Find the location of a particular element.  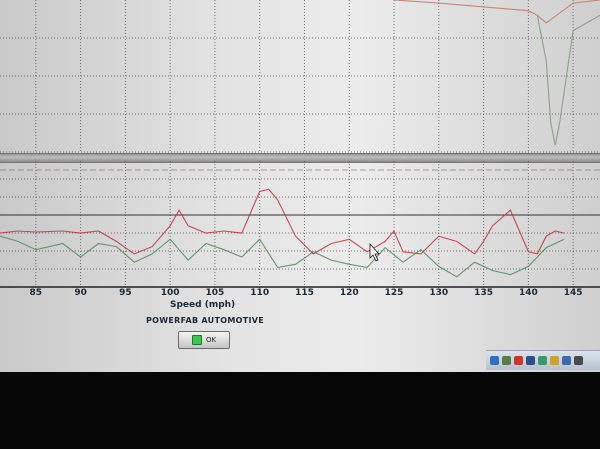

system-tray is located at coordinates (543, 360).